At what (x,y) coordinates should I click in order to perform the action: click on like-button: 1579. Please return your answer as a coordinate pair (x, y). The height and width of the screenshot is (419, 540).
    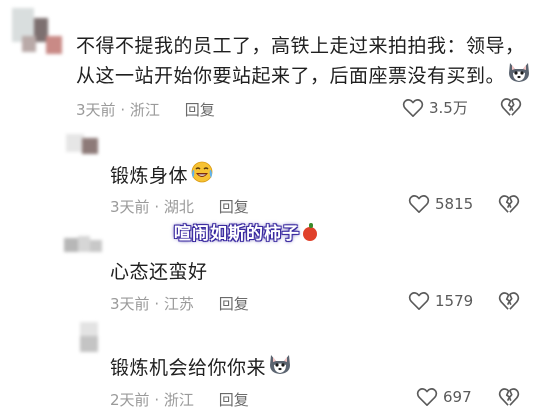
    Looking at the image, I should click on (440, 301).